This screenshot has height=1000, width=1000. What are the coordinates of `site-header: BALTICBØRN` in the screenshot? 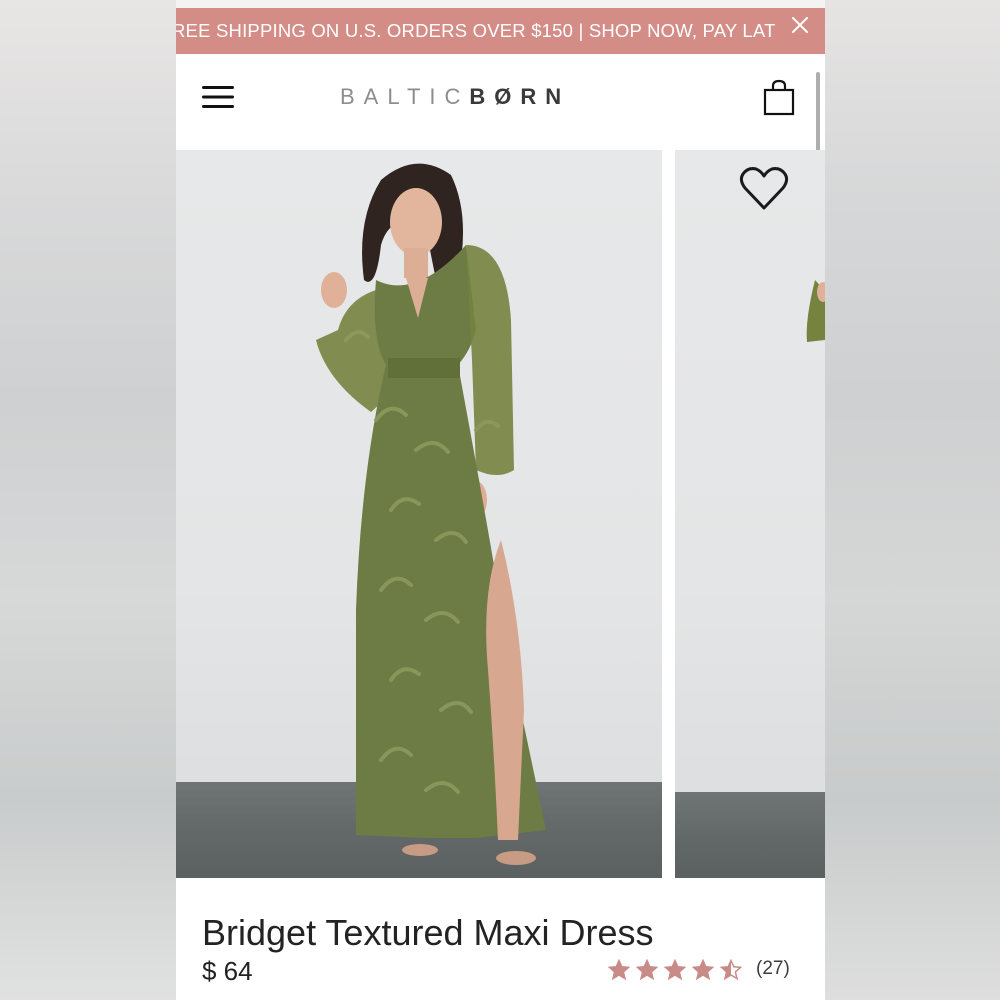 It's located at (500, 157).